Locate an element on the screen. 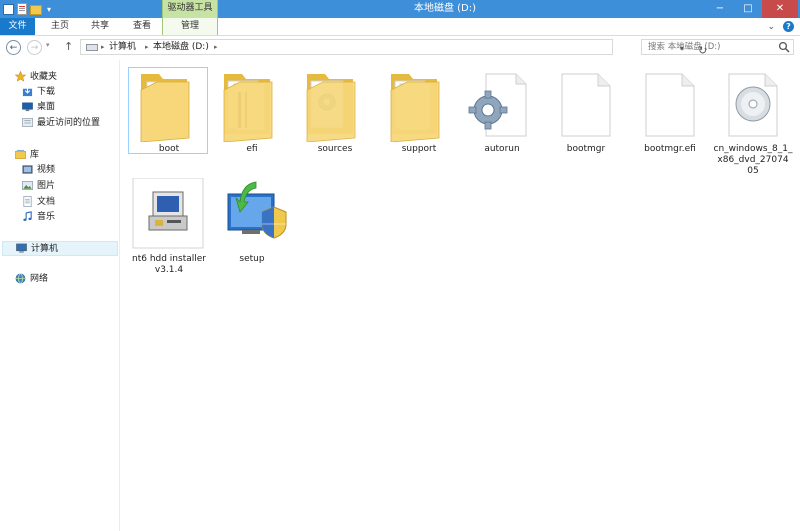  nav-libraries: 库 is located at coordinates (59, 155).